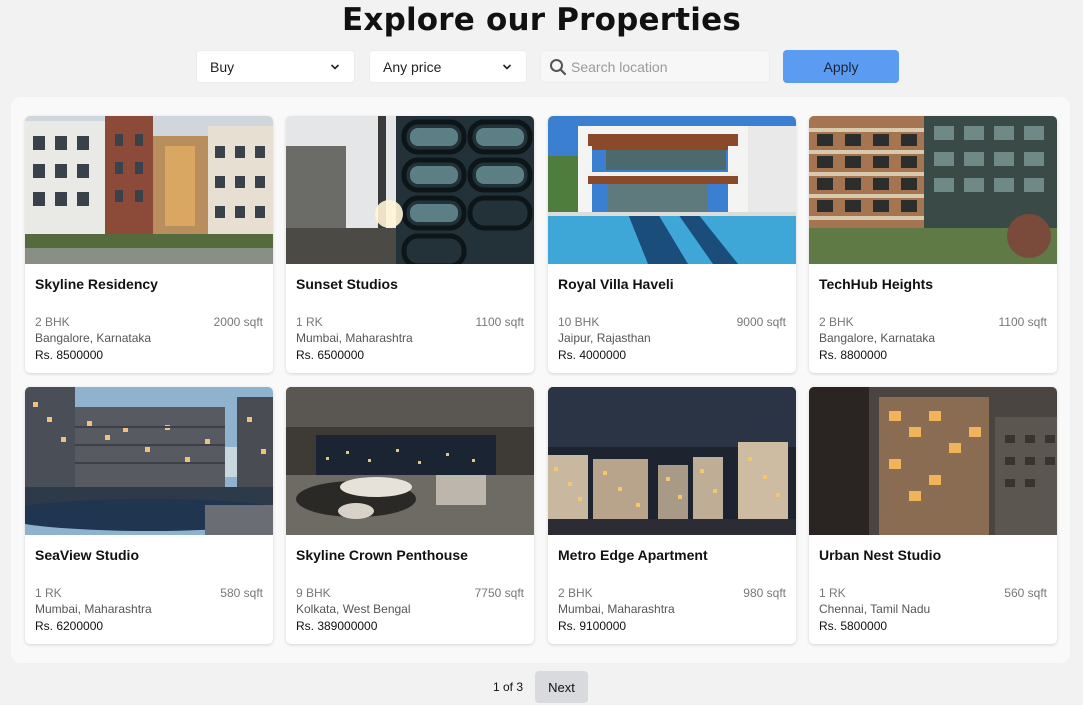  I want to click on property-type: 9 BHK, so click(313, 593).